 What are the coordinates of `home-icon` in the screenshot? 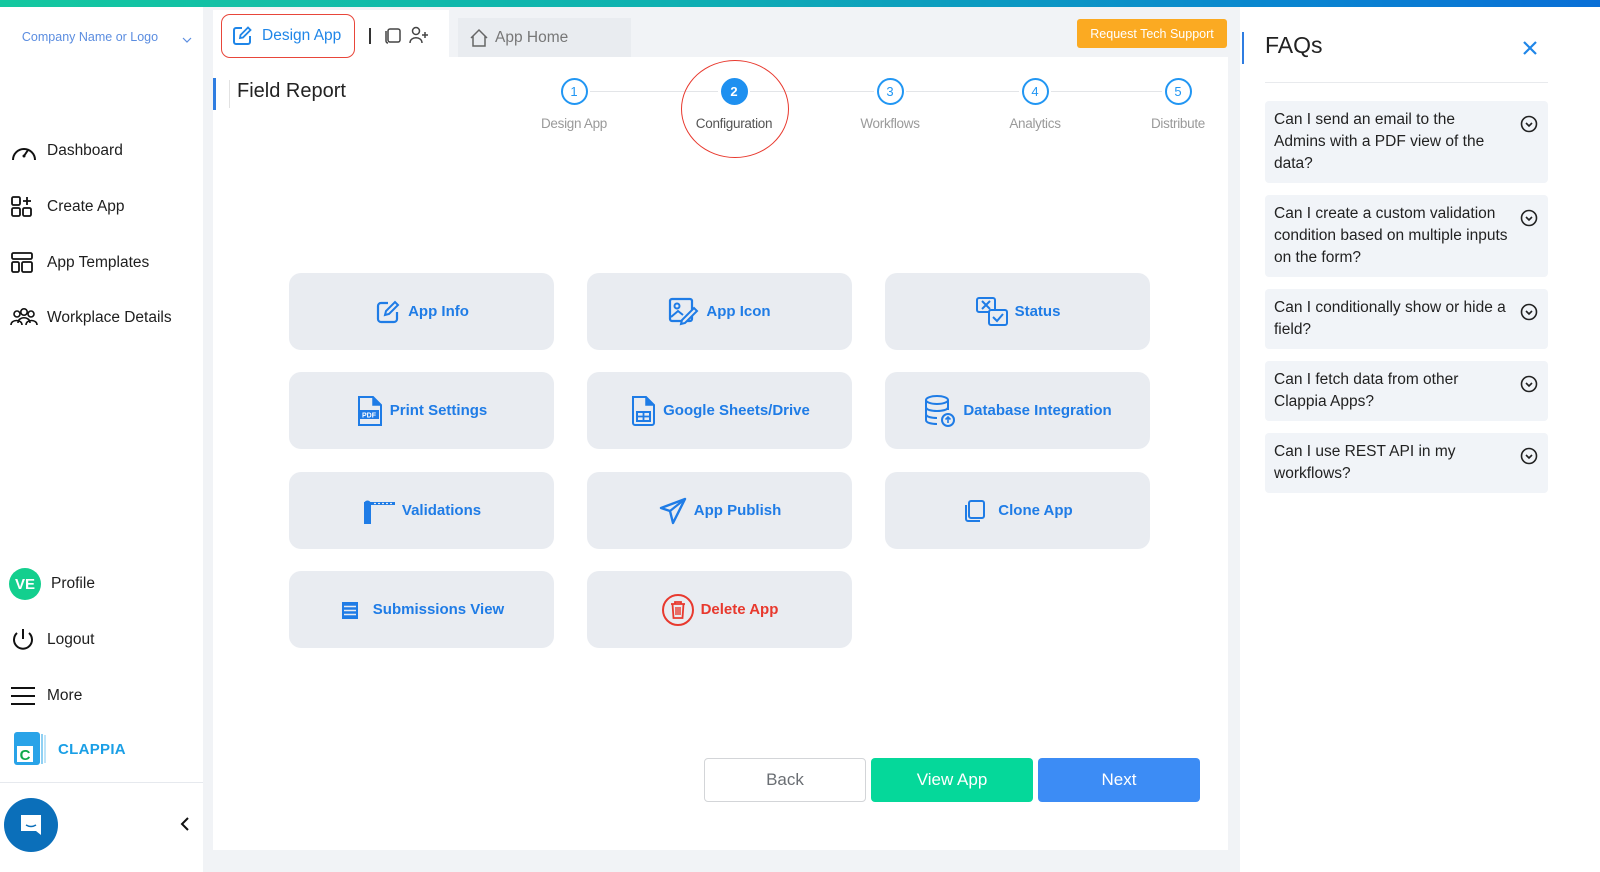 It's located at (479, 37).